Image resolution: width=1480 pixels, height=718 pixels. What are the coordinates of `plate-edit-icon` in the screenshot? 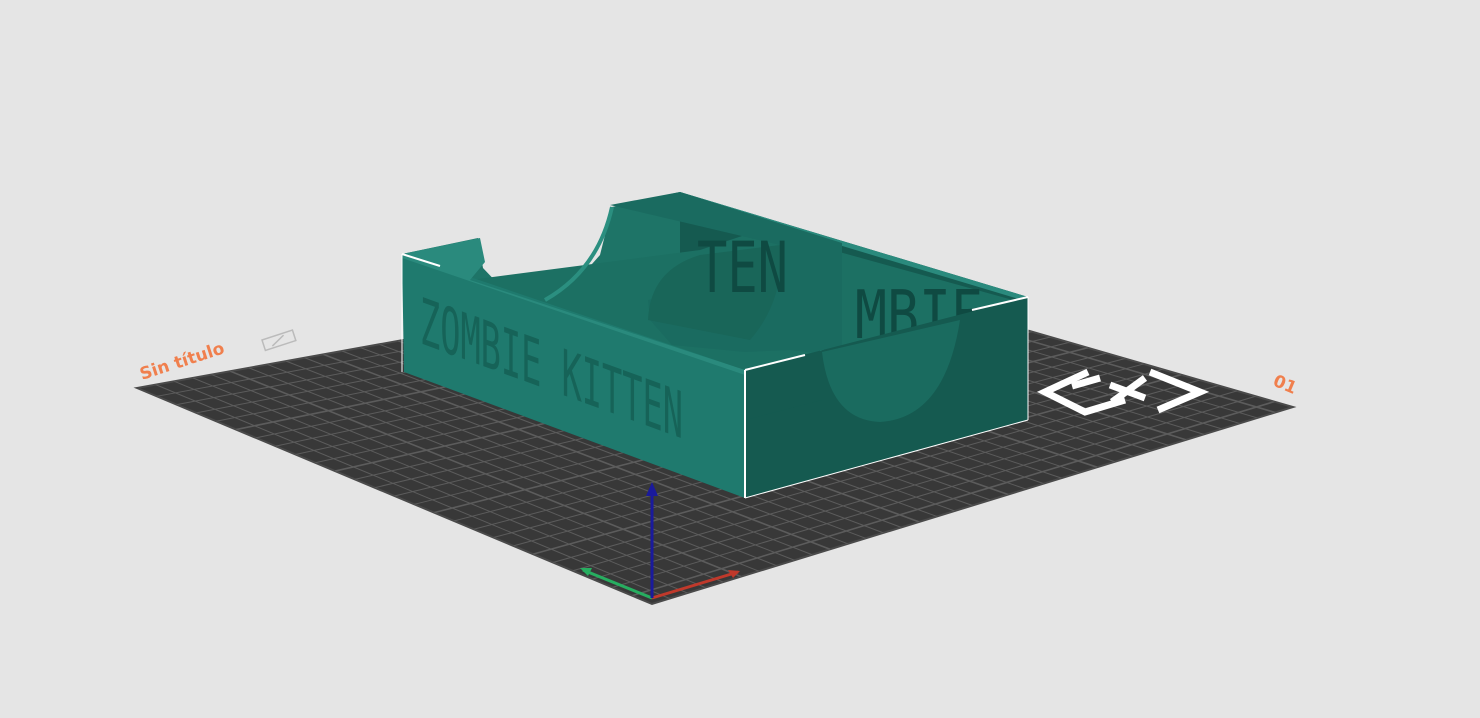 It's located at (279, 340).